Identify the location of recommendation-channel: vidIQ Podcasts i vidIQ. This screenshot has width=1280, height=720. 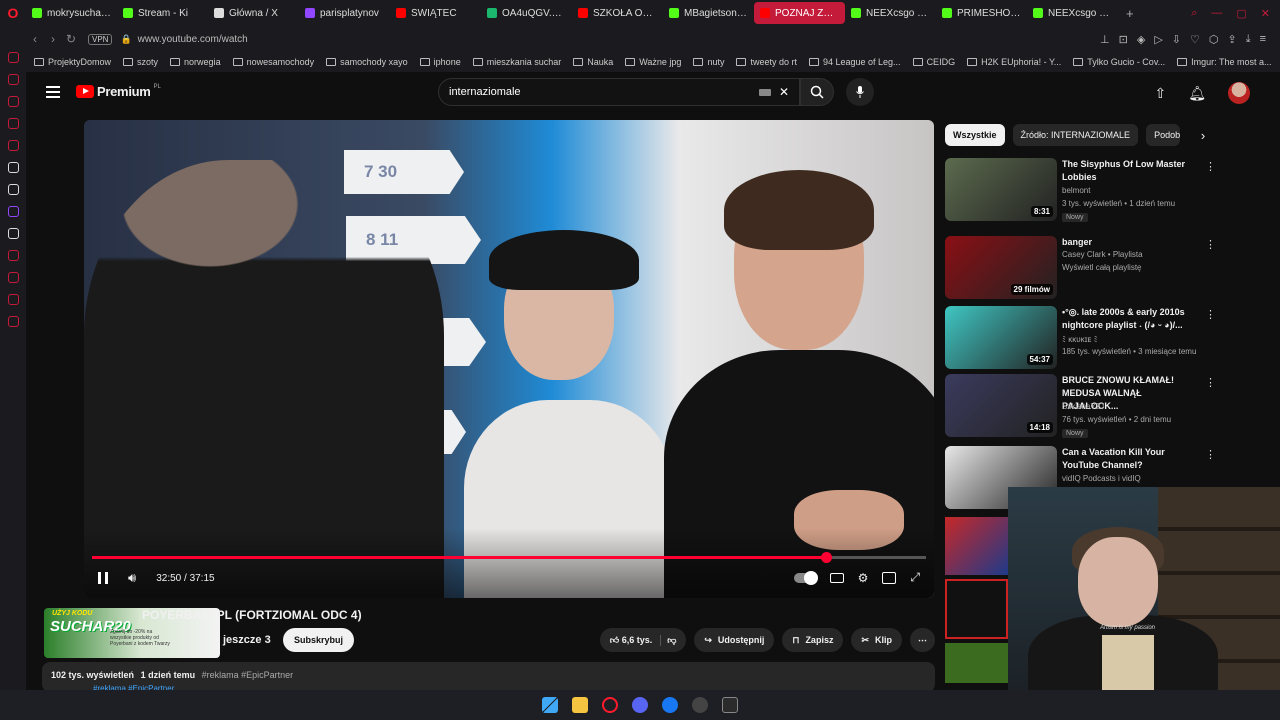
(1101, 478).